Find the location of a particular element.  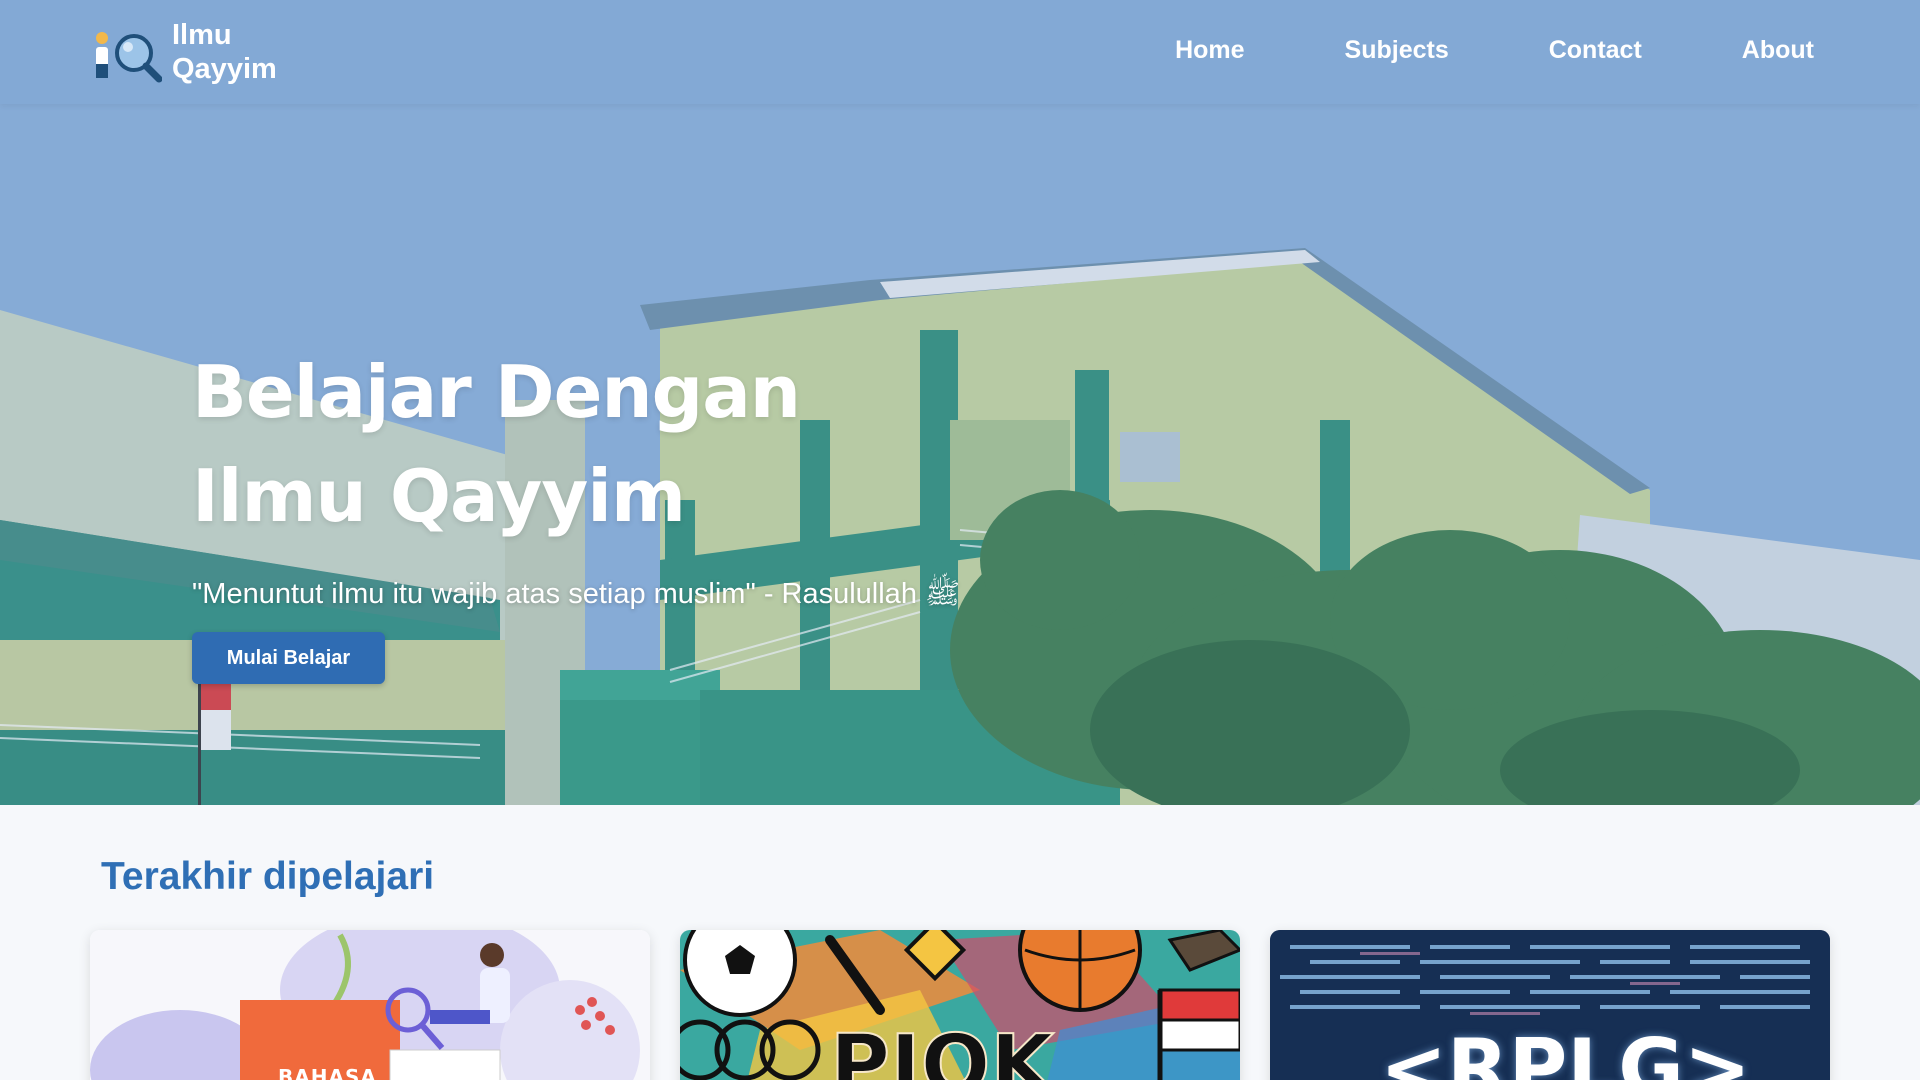

brand: Ilmu Qayyim is located at coordinates (191, 52).